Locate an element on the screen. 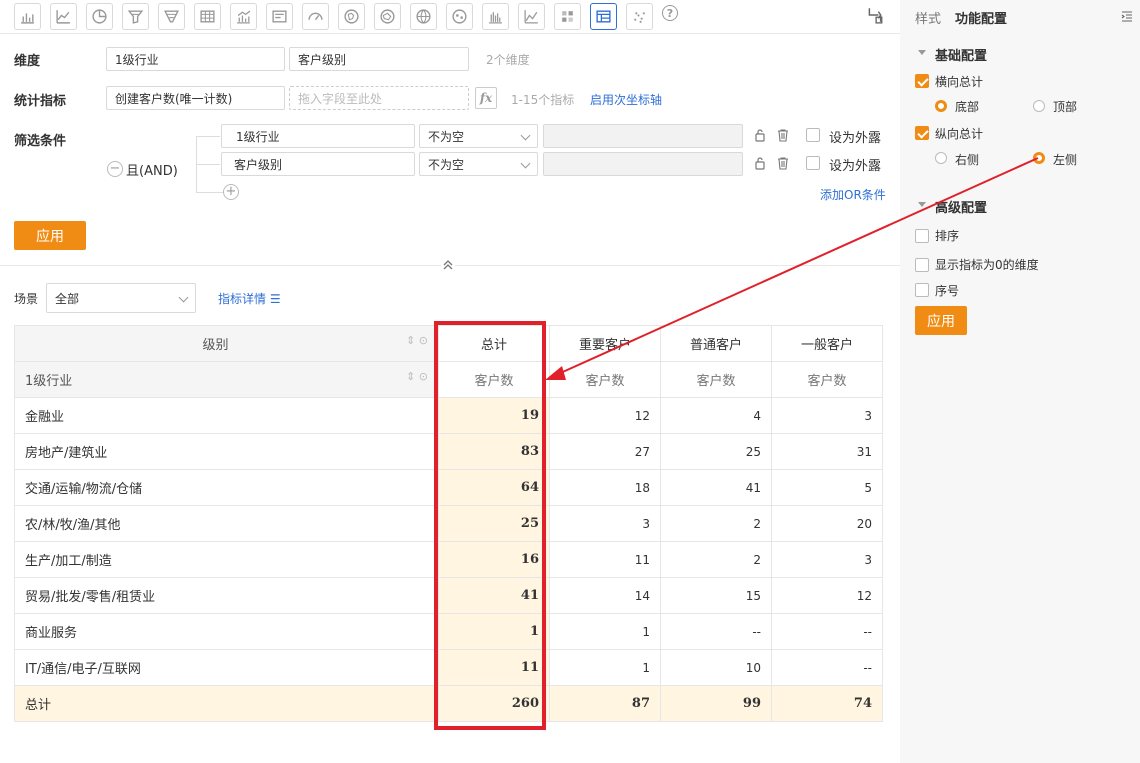 The width and height of the screenshot is (1140, 763). add-or-condition-link: 添加OR条件 is located at coordinates (853, 194).